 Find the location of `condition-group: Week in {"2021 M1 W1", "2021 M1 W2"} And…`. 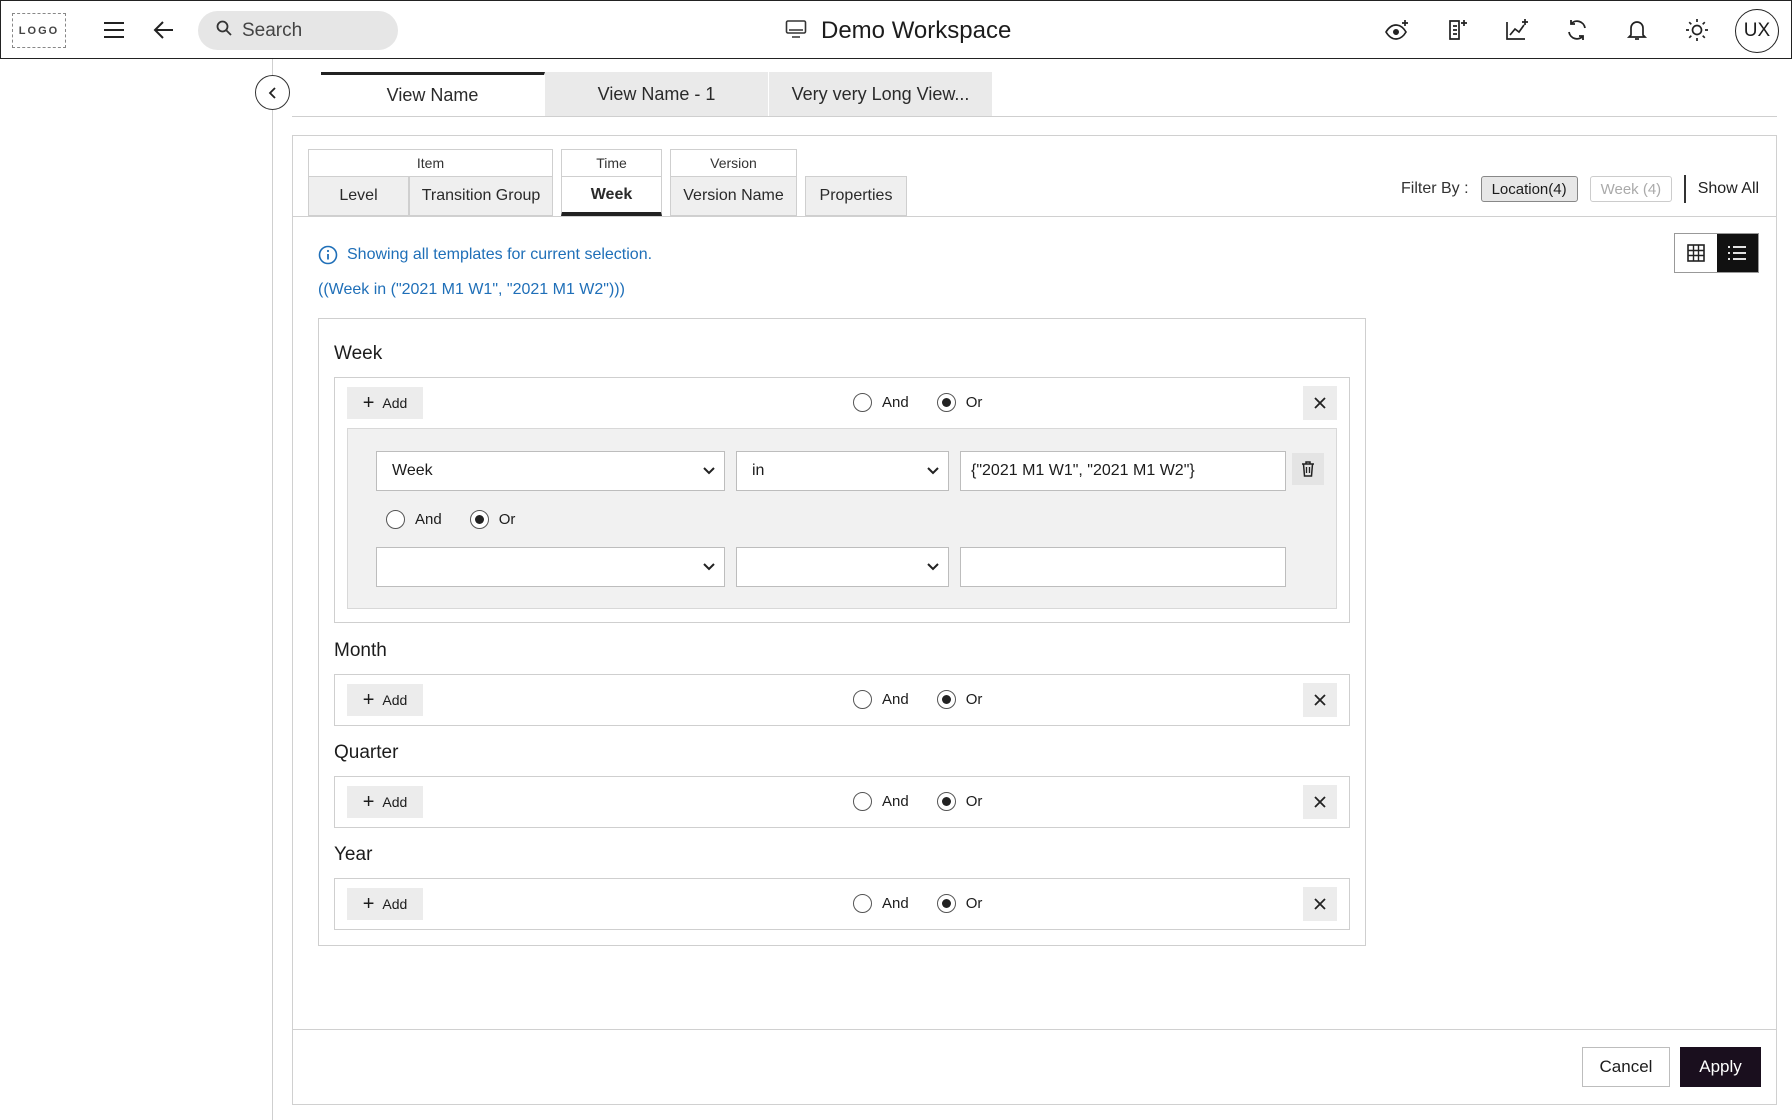

condition-group: Week in {"2021 M1 W1", "2021 M1 W2"} And… is located at coordinates (842, 518).